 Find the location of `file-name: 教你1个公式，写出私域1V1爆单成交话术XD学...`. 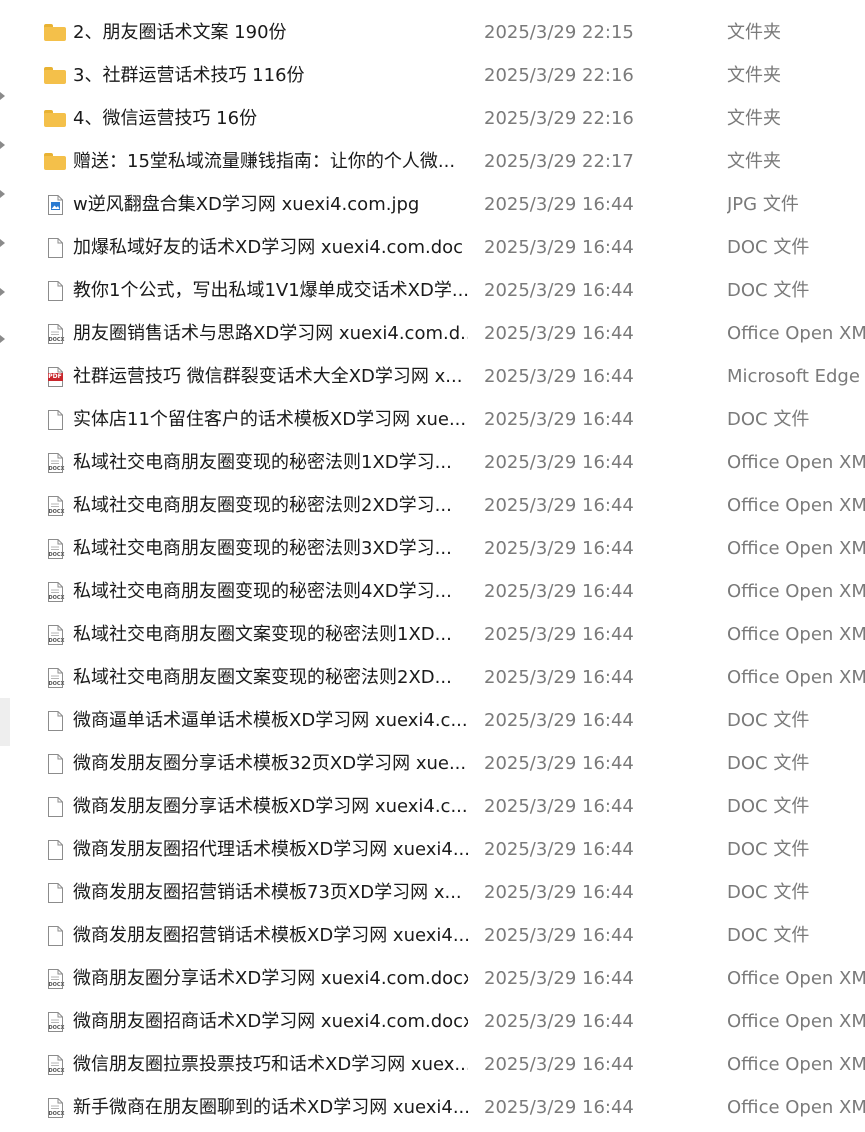

file-name: 教你1个公式，写出私域1V1爆单成交话术XD学... is located at coordinates (270, 290).